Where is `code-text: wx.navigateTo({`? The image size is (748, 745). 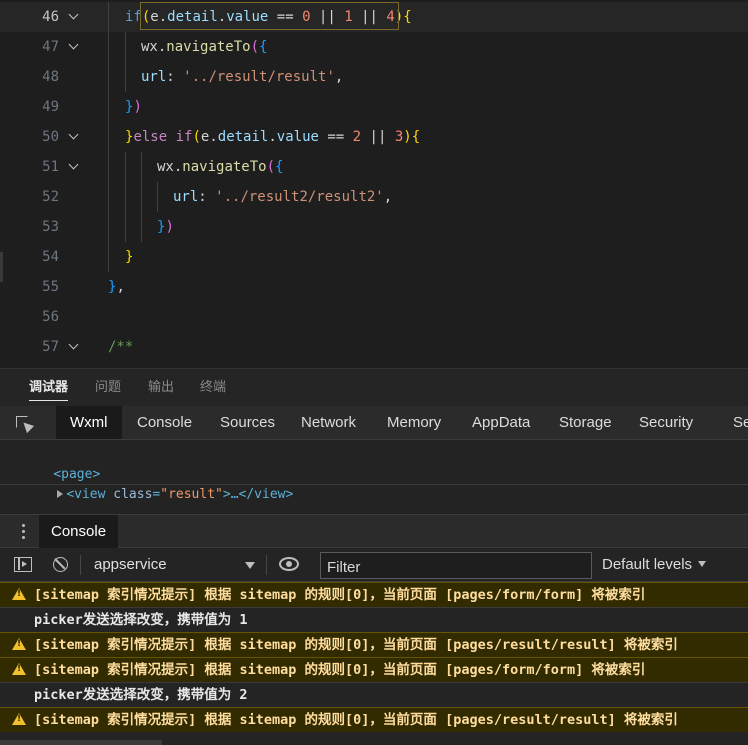 code-text: wx.navigateTo({ is located at coordinates (220, 167).